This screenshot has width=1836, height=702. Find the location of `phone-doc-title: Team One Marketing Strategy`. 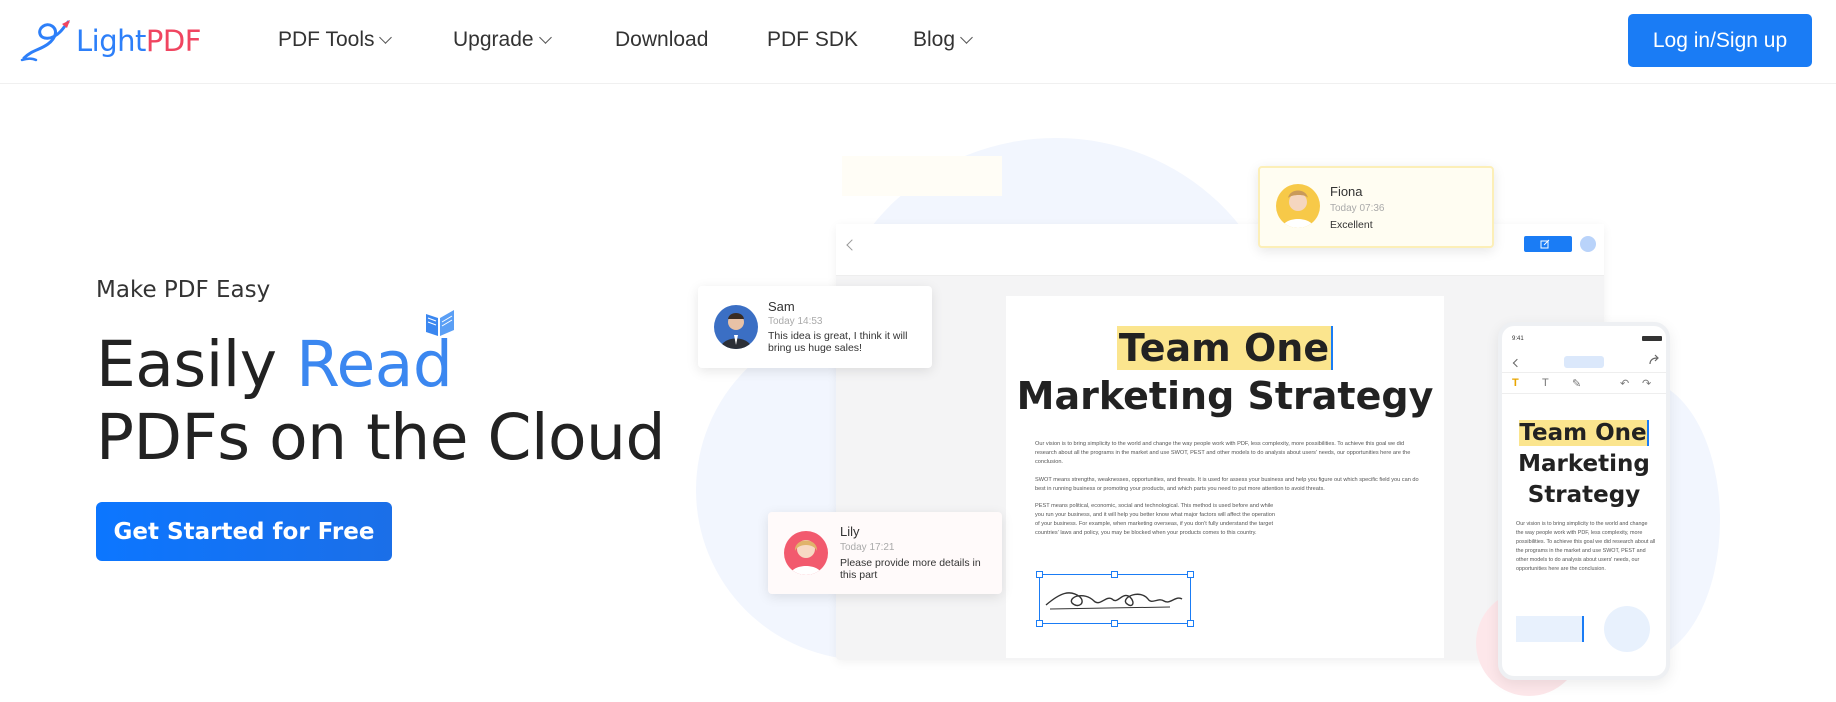

phone-doc-title: Team One Marketing Strategy is located at coordinates (1584, 464).